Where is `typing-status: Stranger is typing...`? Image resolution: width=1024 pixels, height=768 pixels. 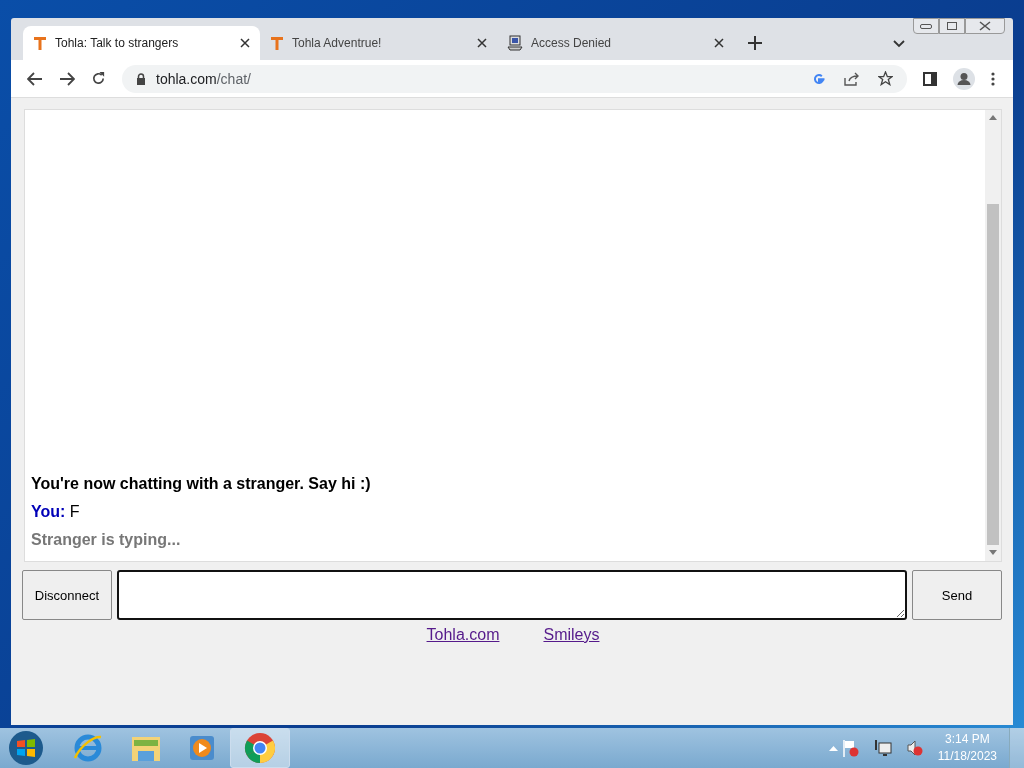
typing-status: Stranger is typing... is located at coordinates (106, 540).